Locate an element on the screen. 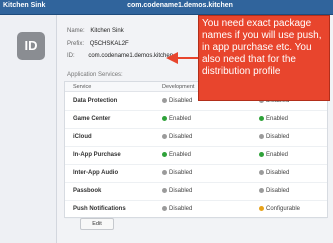 This screenshot has height=243, width=333. app-title: Kitchen Sink is located at coordinates (24, 5).